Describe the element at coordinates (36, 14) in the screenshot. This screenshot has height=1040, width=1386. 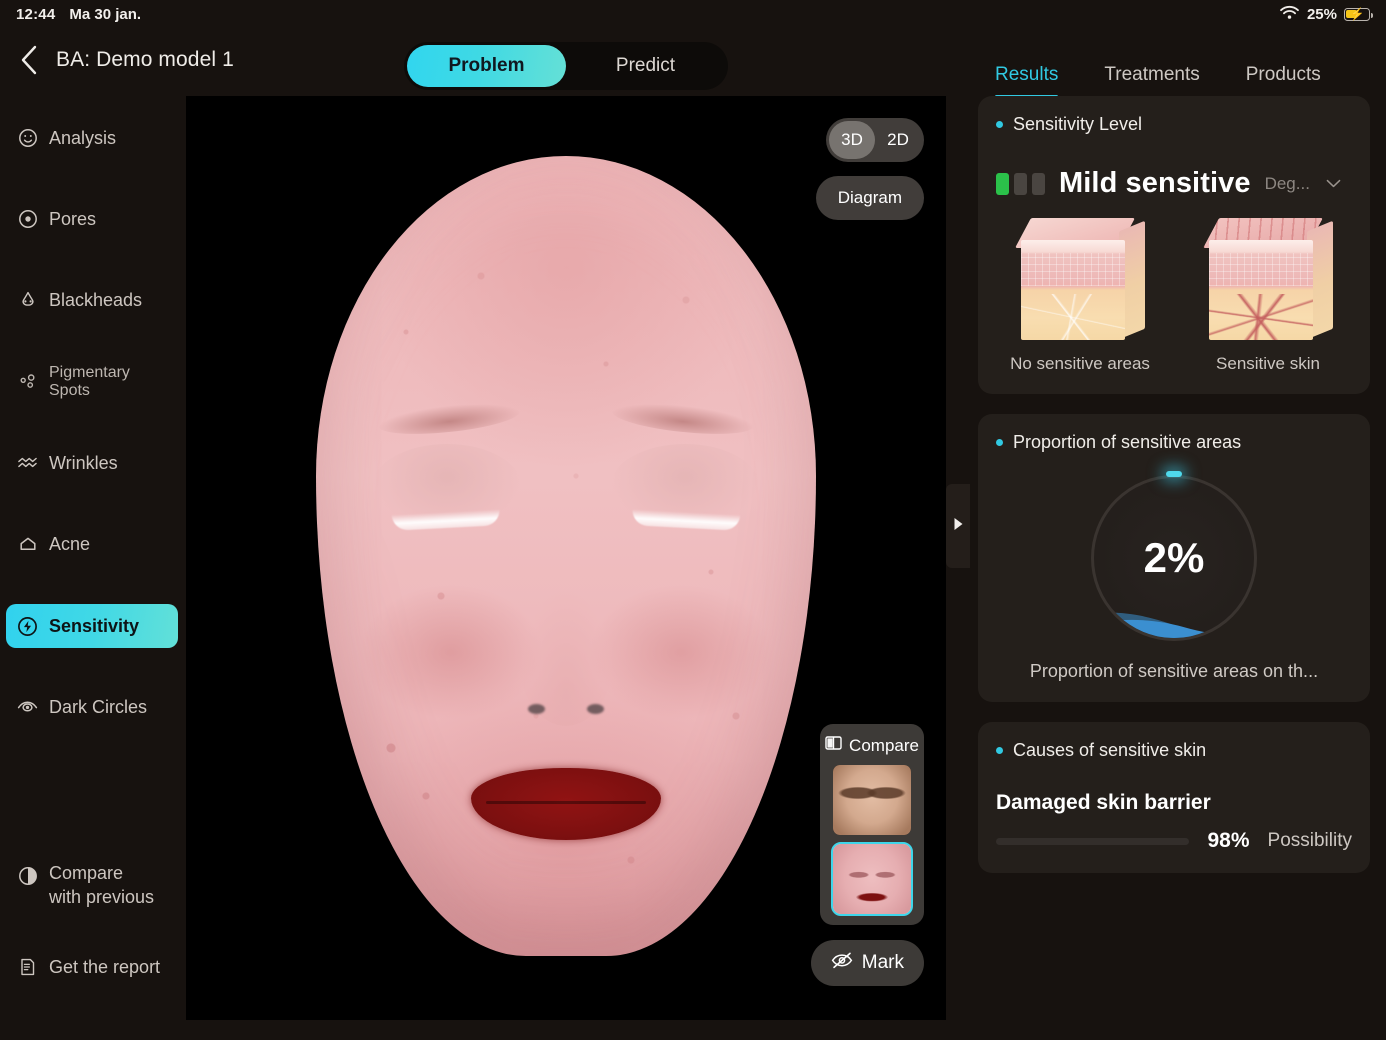
I see `status-time: 12:44` at that location.